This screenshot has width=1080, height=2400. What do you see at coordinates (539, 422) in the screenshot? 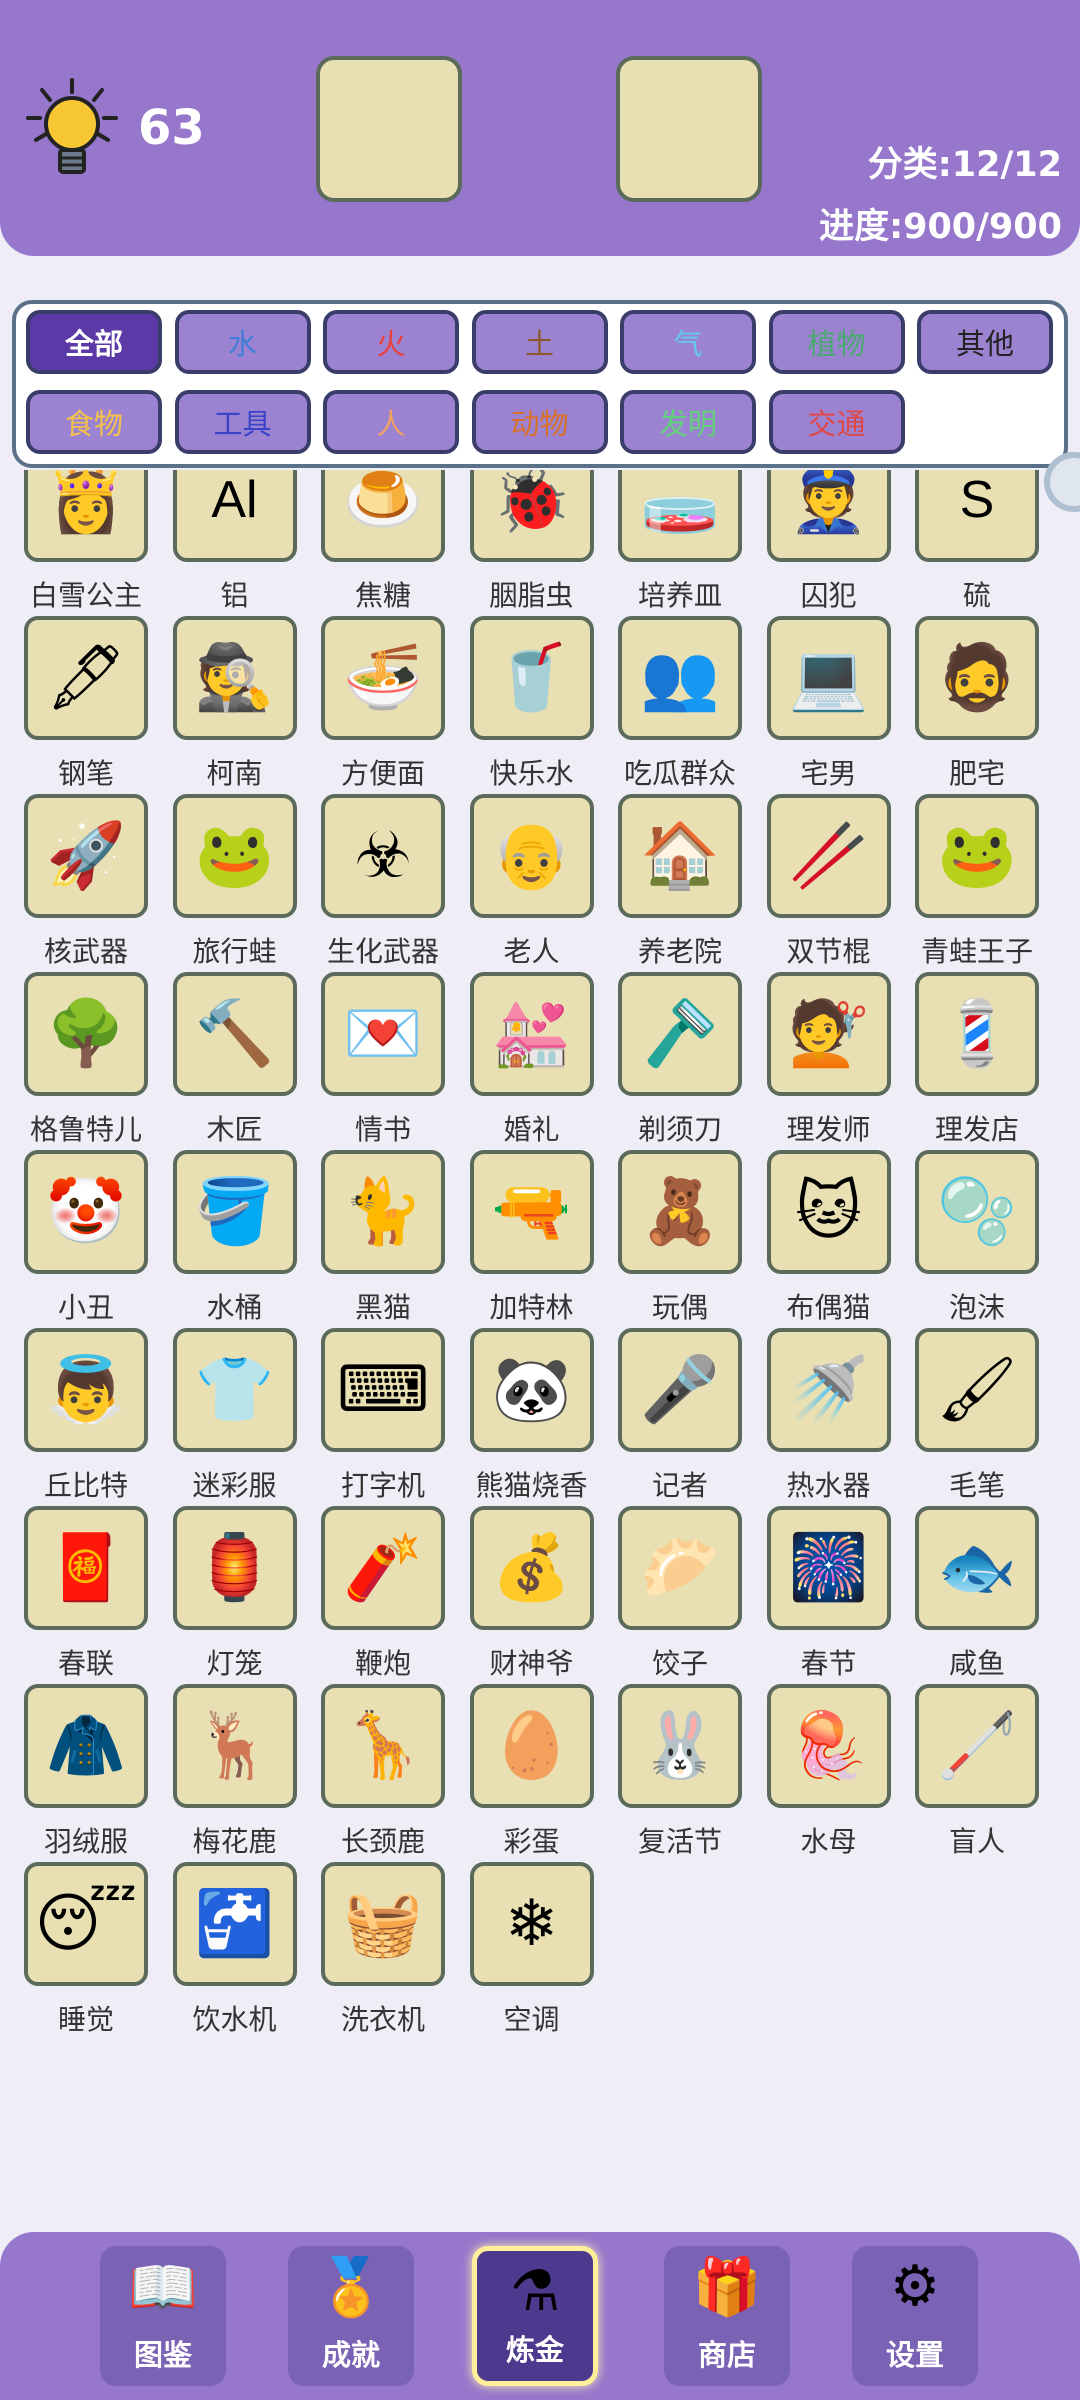
I see `filter-tab: 动物` at bounding box center [539, 422].